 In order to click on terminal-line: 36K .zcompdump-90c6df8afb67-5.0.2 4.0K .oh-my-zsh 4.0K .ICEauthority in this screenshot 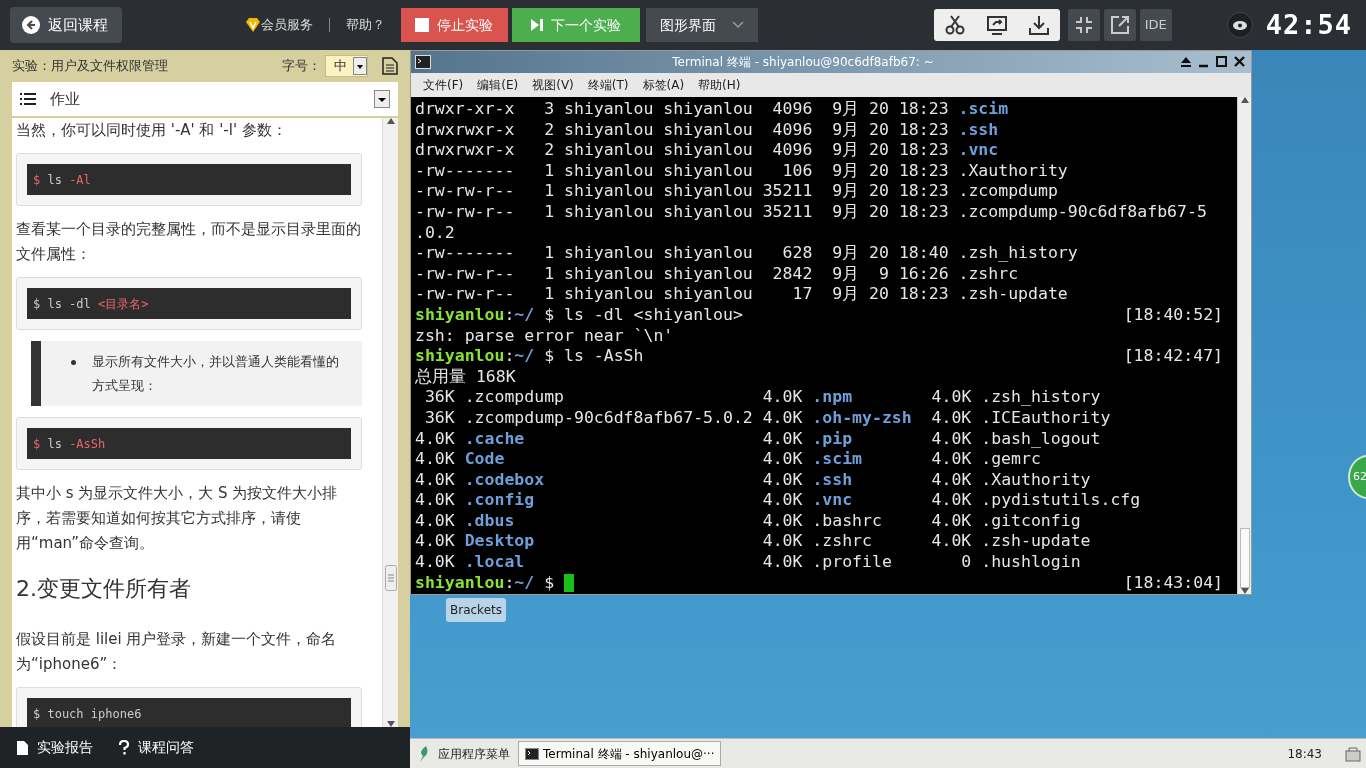, I will do `click(767, 418)`.